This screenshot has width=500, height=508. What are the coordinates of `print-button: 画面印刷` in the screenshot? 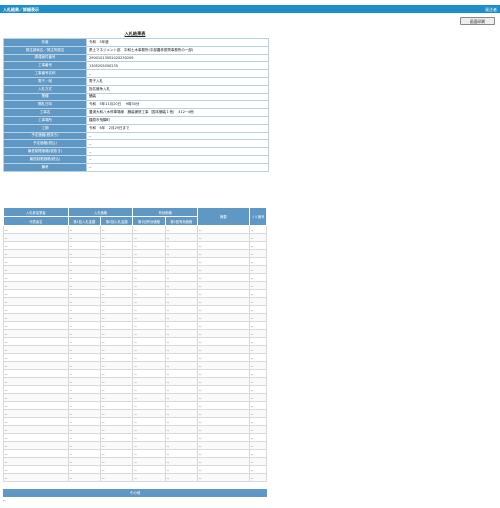 It's located at (477, 21).